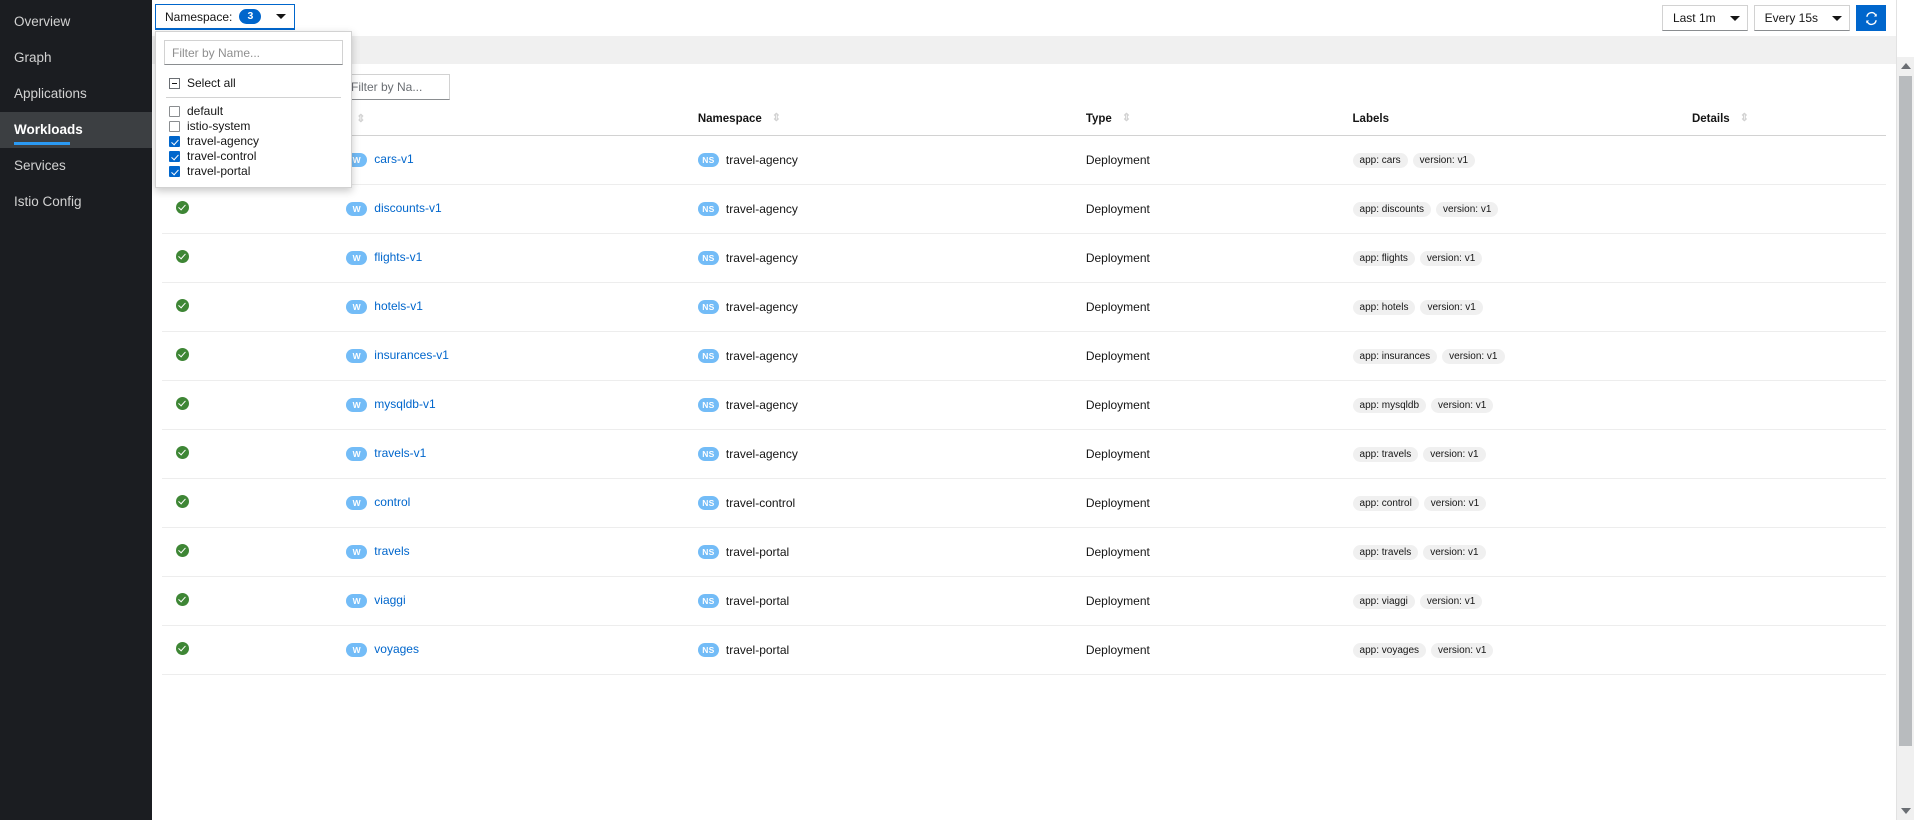  I want to click on column-header-details: Details ⇕, so click(1788, 123).